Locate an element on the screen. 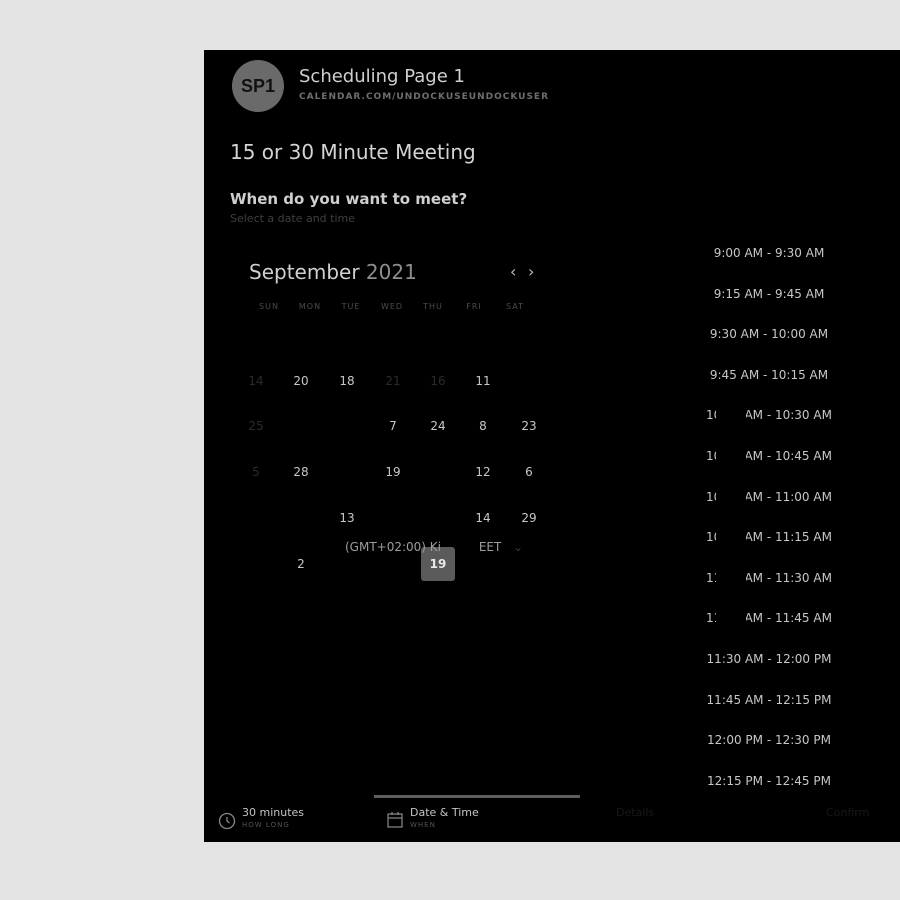 The height and width of the screenshot is (900, 900). step-duration-label: 30 minutes is located at coordinates (273, 812).